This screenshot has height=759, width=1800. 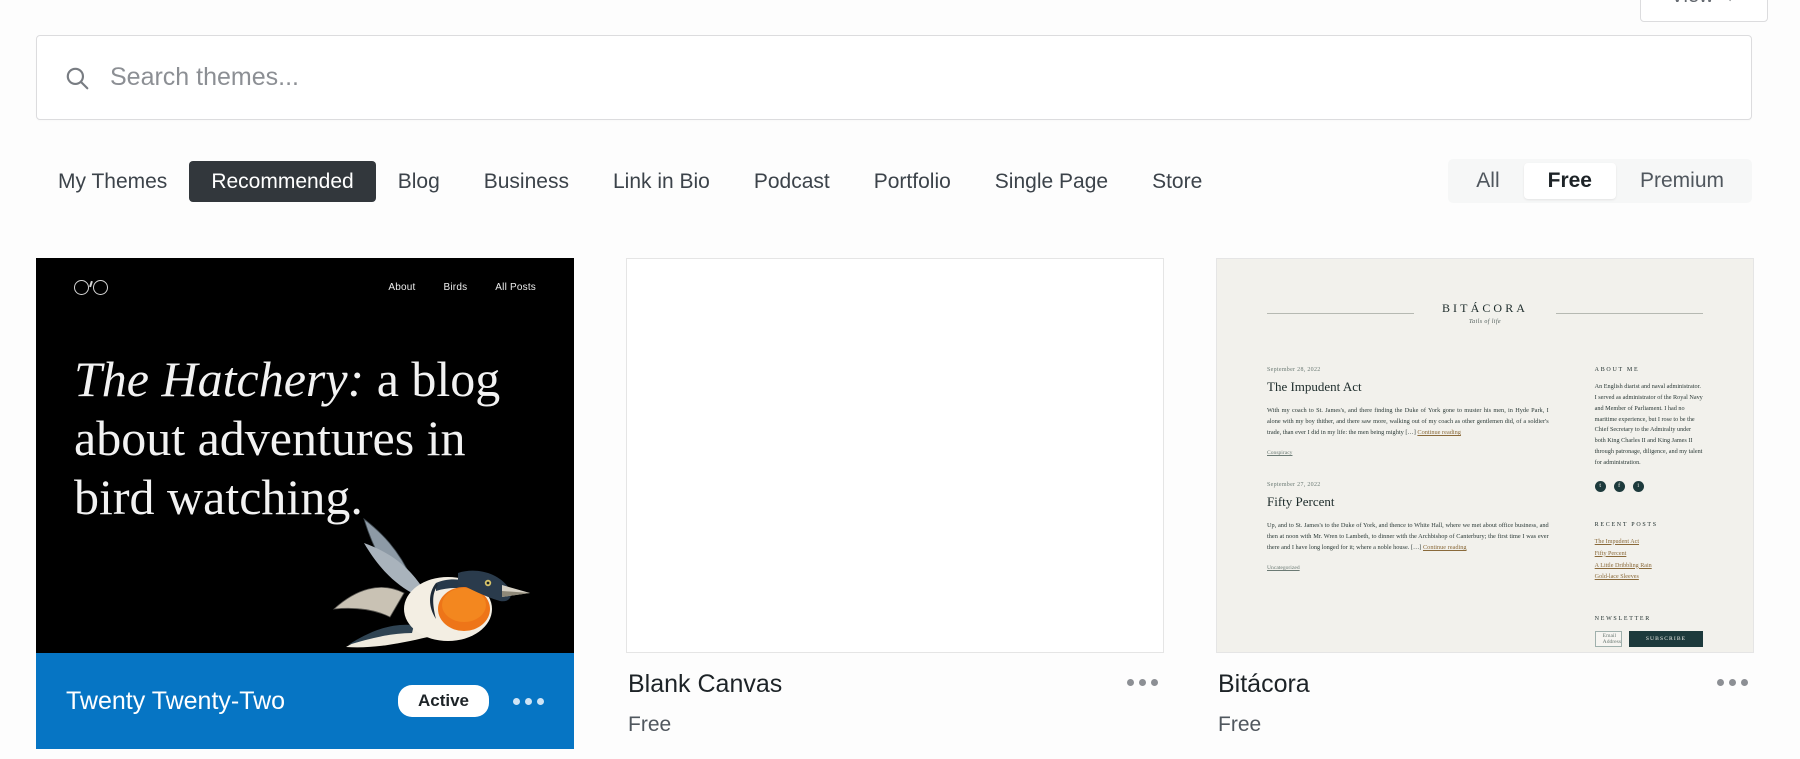 I want to click on newsletter-heading: NEWSLETTER, so click(x=1622, y=619).